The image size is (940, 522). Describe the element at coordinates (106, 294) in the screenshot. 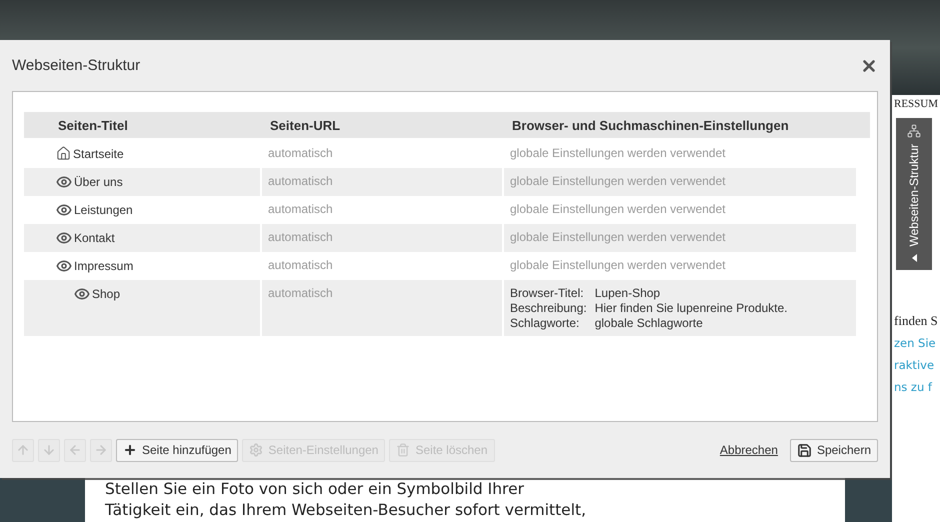

I see `page-title: Shop` at that location.